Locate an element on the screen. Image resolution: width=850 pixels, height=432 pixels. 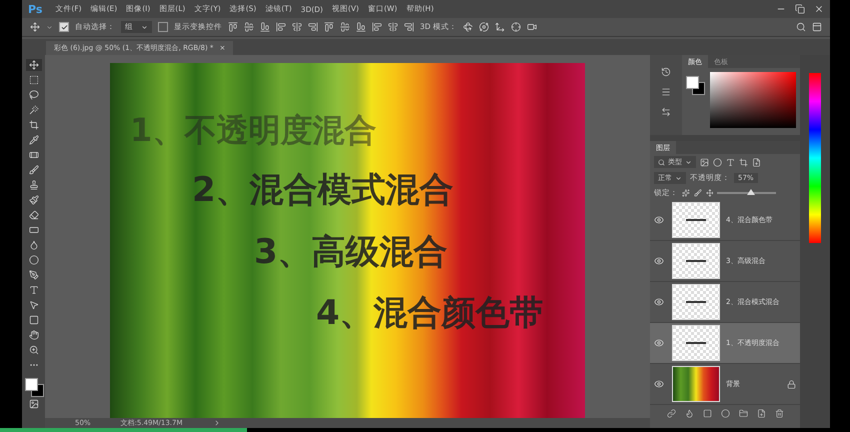
type-tool-icon is located at coordinates (33, 290).